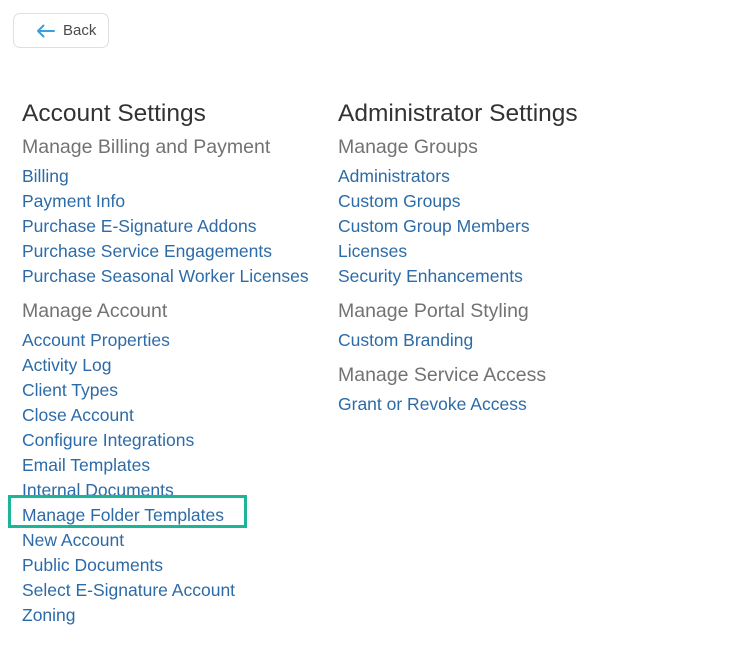  Describe the element at coordinates (538, 251) in the screenshot. I see `link-licenses: Licenses` at that location.